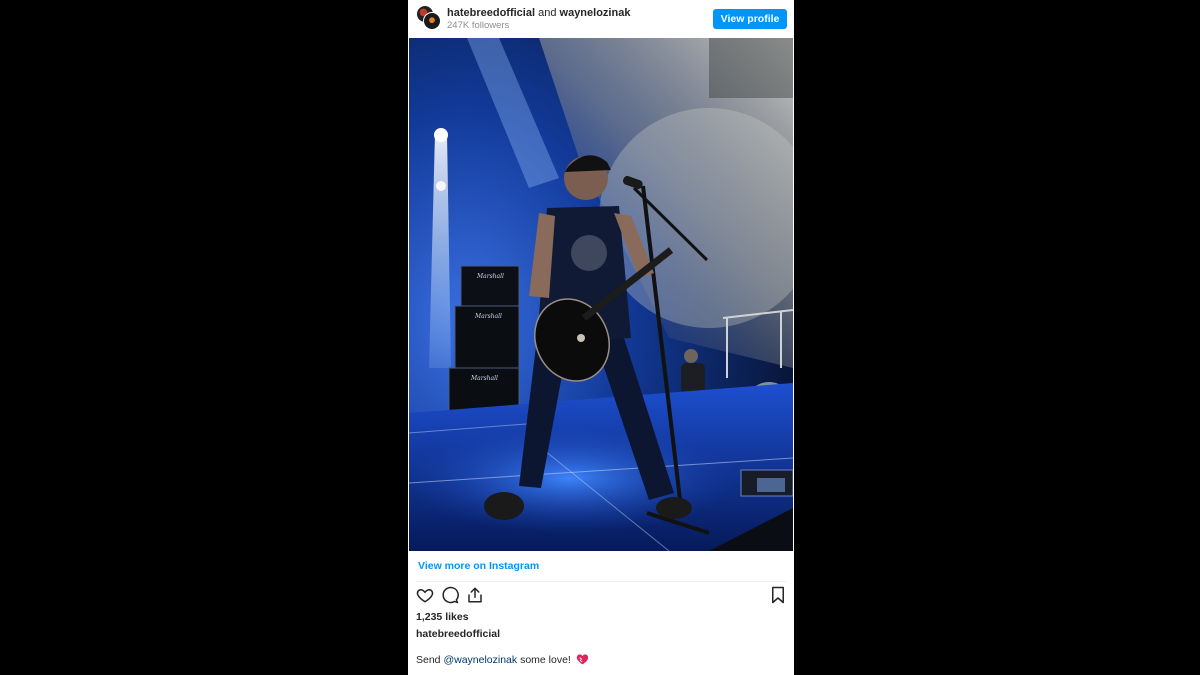 The height and width of the screenshot is (675, 1200). I want to click on view-more-on-instagram-link: View more on Instagram, so click(478, 566).